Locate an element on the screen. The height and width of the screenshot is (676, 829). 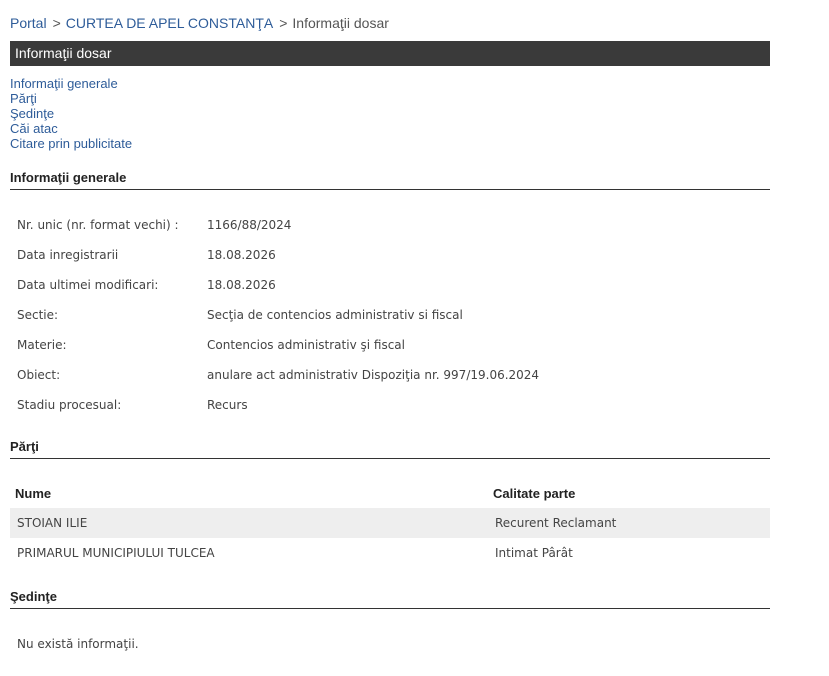
info-label: Data ultimei modificari: is located at coordinates (88, 285).